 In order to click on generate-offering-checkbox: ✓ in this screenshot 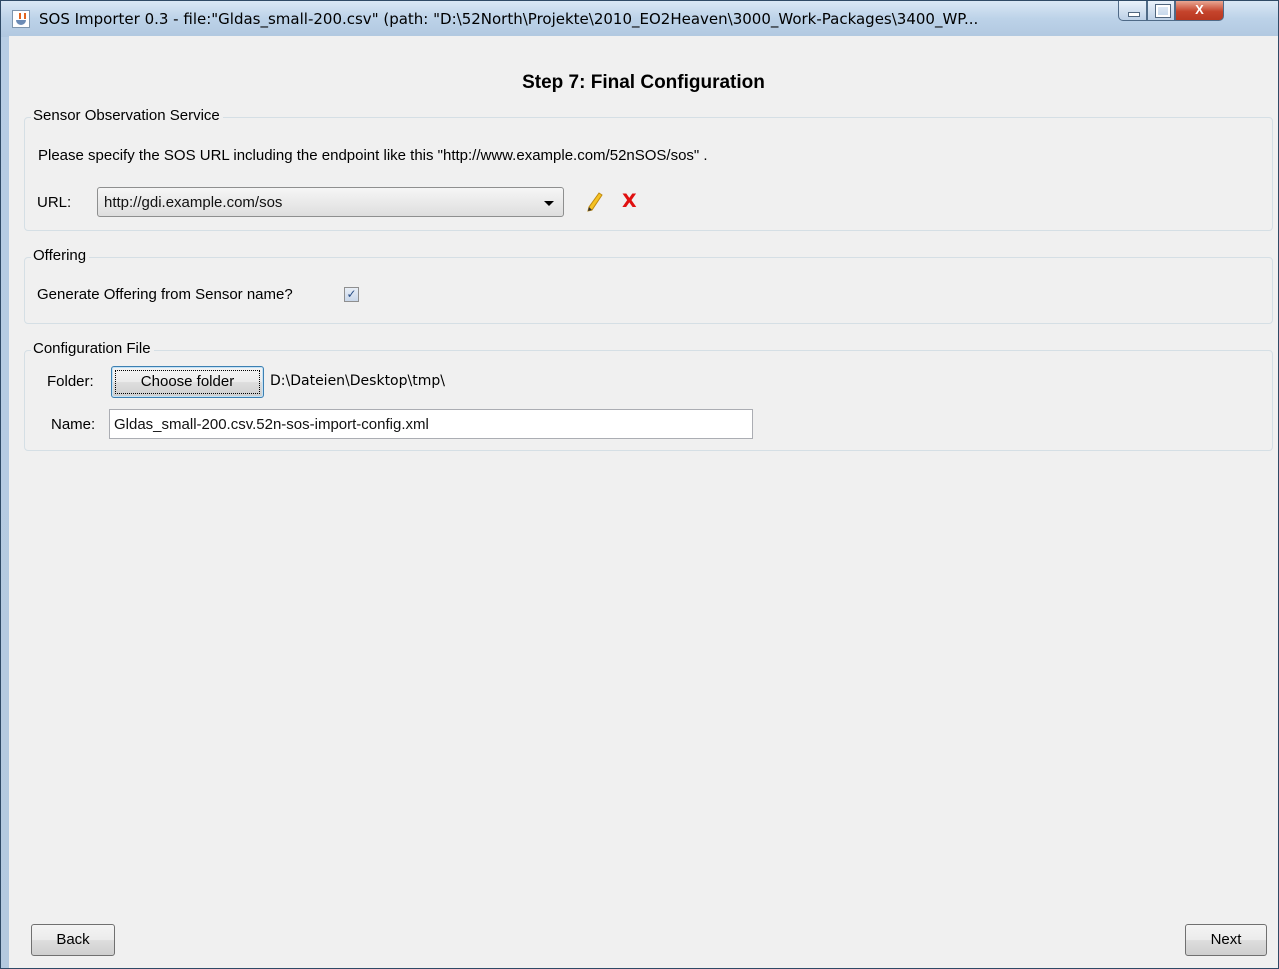, I will do `click(351, 294)`.